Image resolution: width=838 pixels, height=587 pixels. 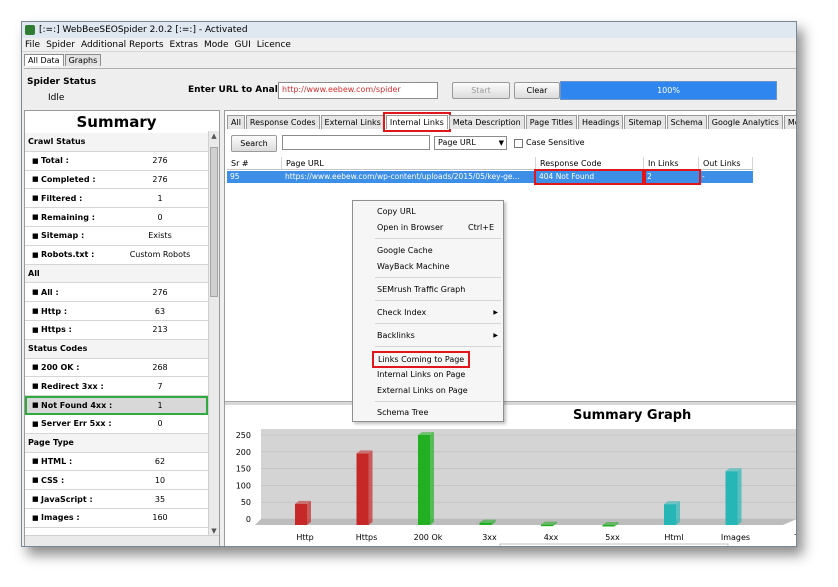 I want to click on tab-schema: Schema, so click(x=686, y=122).